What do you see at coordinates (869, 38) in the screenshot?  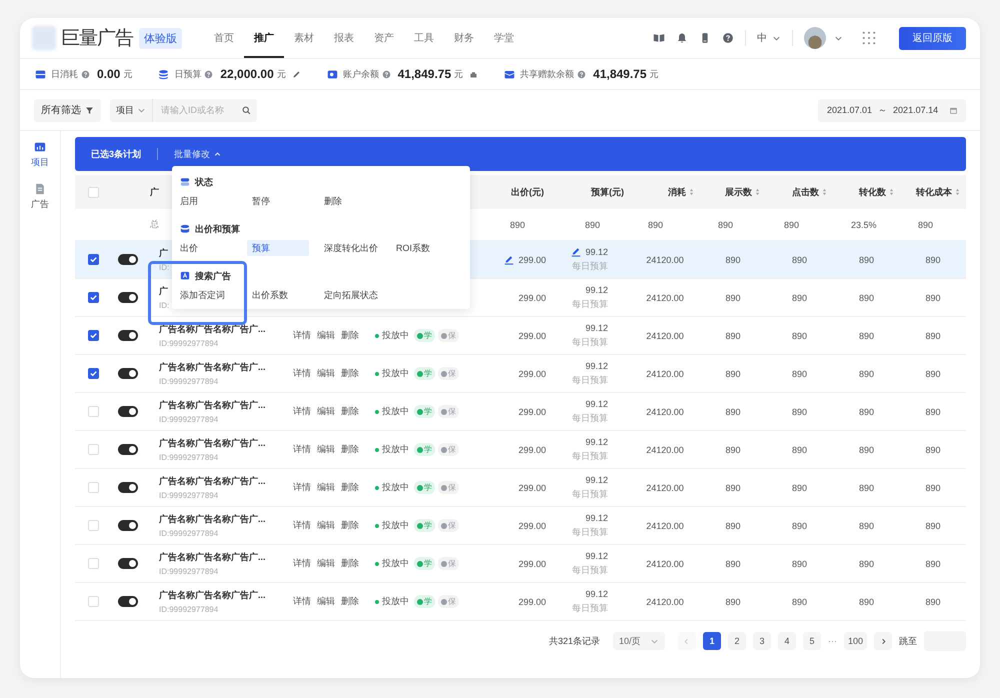 I see `apps-grid-icon` at bounding box center [869, 38].